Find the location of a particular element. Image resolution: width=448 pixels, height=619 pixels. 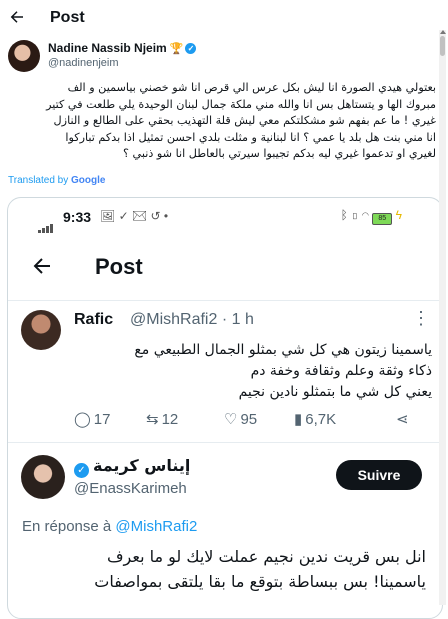

views-icon: ▮ is located at coordinates (298, 419).